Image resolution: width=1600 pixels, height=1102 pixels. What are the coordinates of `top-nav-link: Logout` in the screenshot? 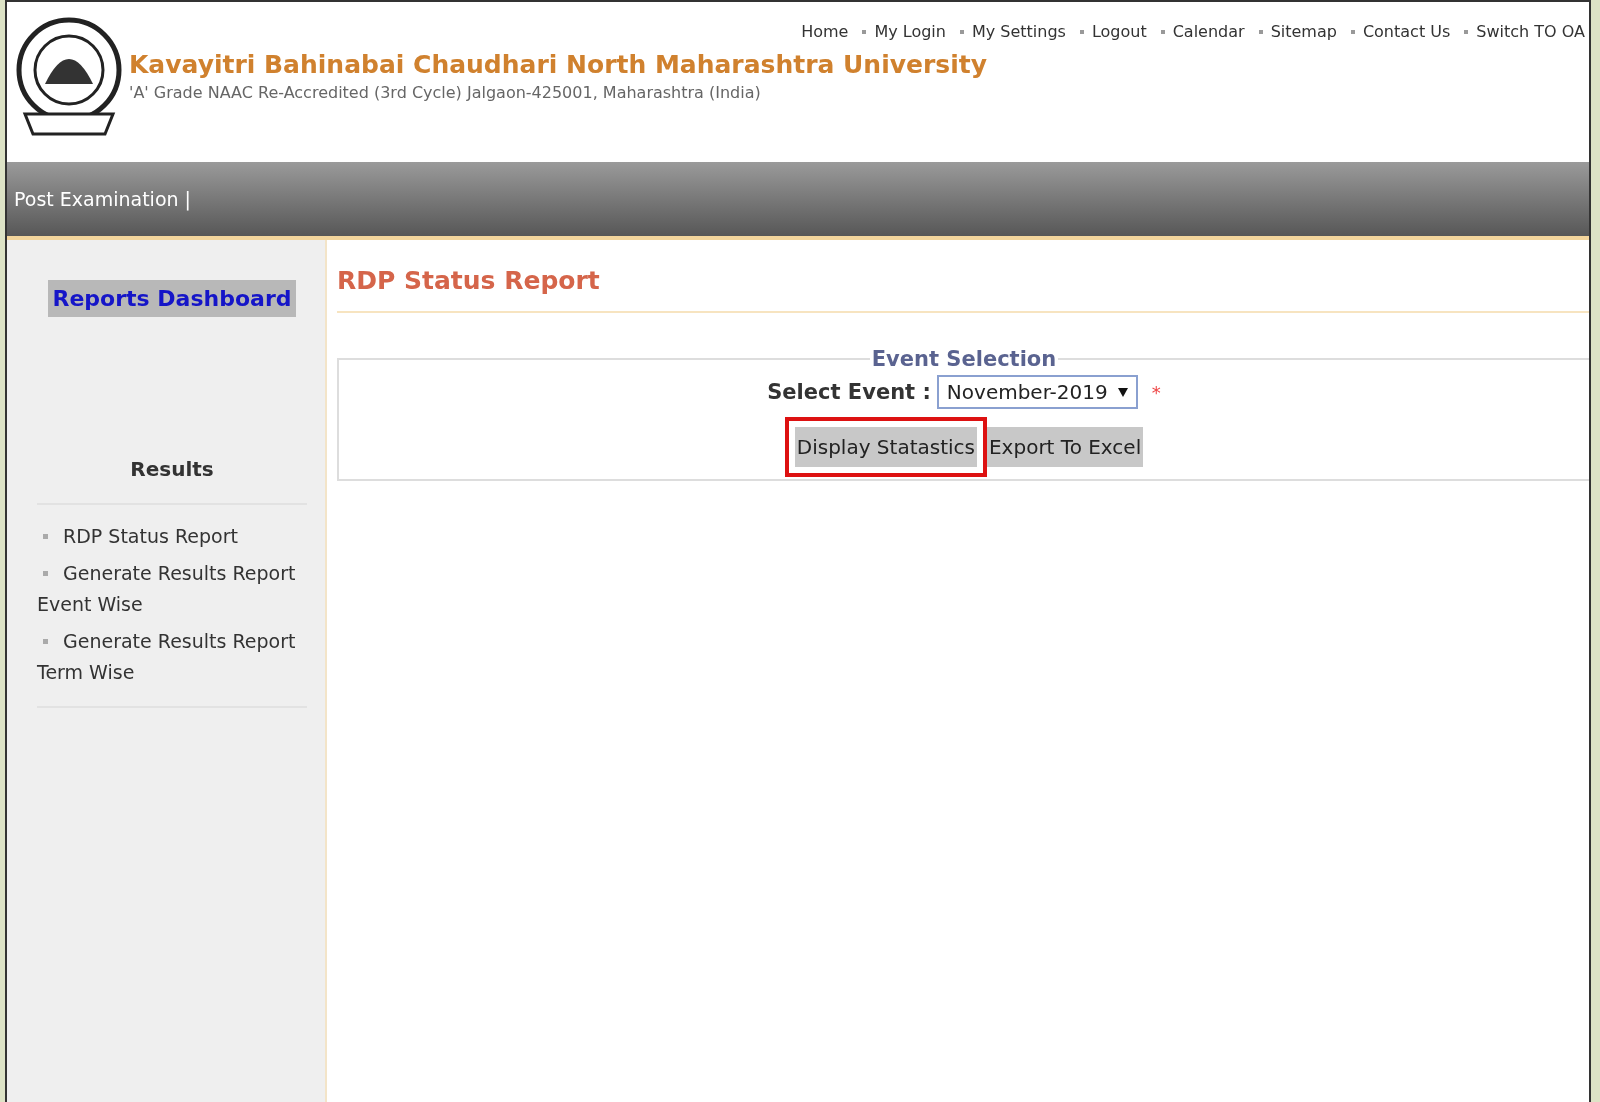 It's located at (1119, 31).